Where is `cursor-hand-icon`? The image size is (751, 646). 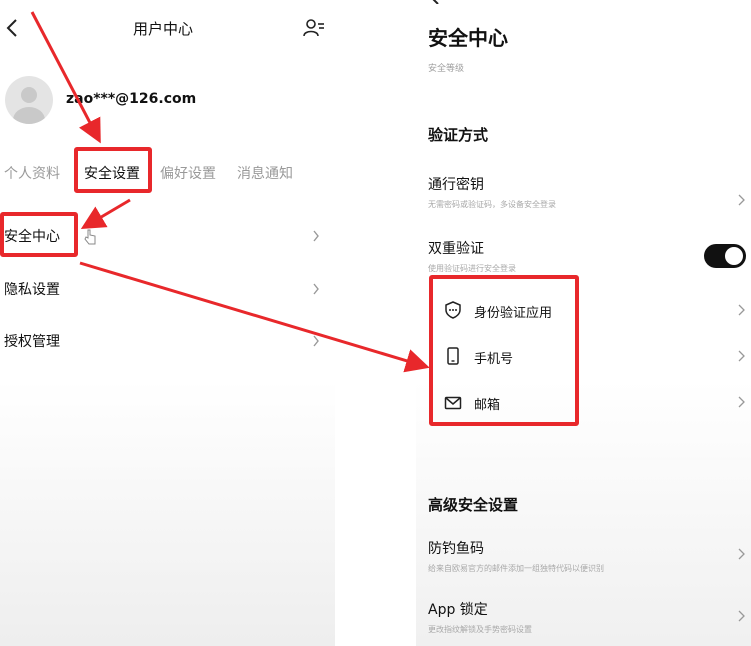
cursor-hand-icon is located at coordinates (90, 237).